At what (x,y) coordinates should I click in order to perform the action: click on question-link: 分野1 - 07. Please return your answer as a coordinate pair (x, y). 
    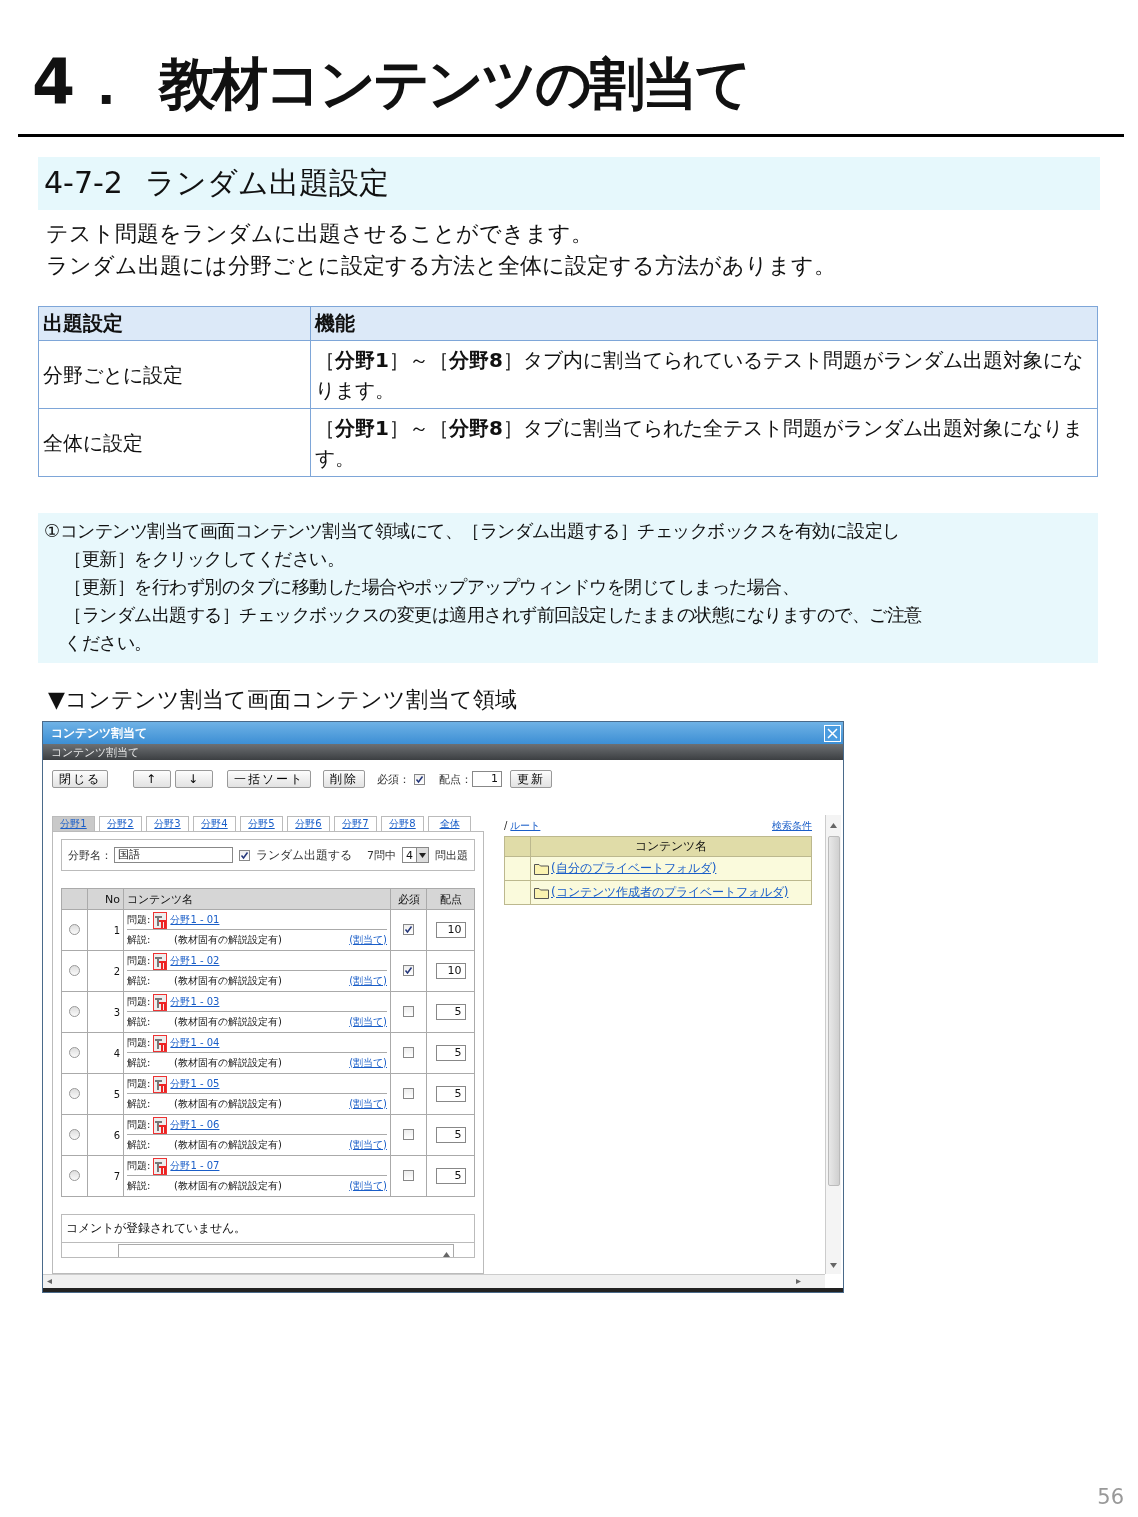
    Looking at the image, I should click on (195, 1166).